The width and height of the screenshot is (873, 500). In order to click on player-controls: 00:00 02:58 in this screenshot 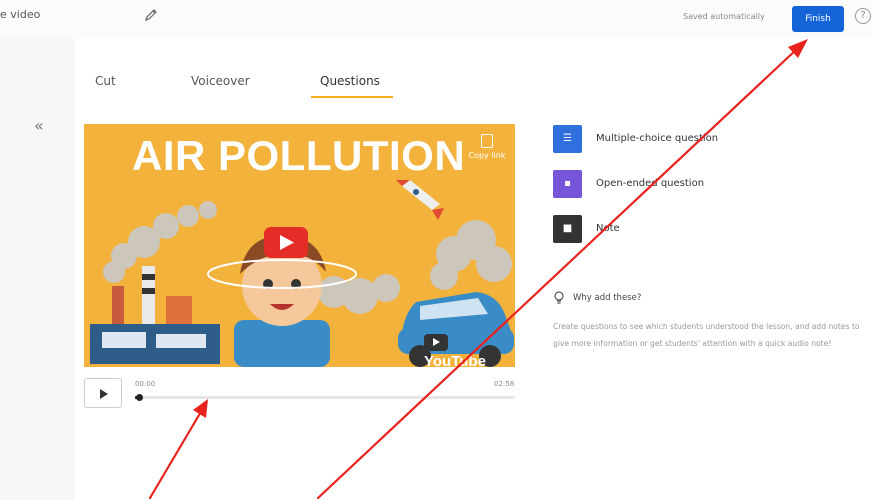, I will do `click(299, 394)`.